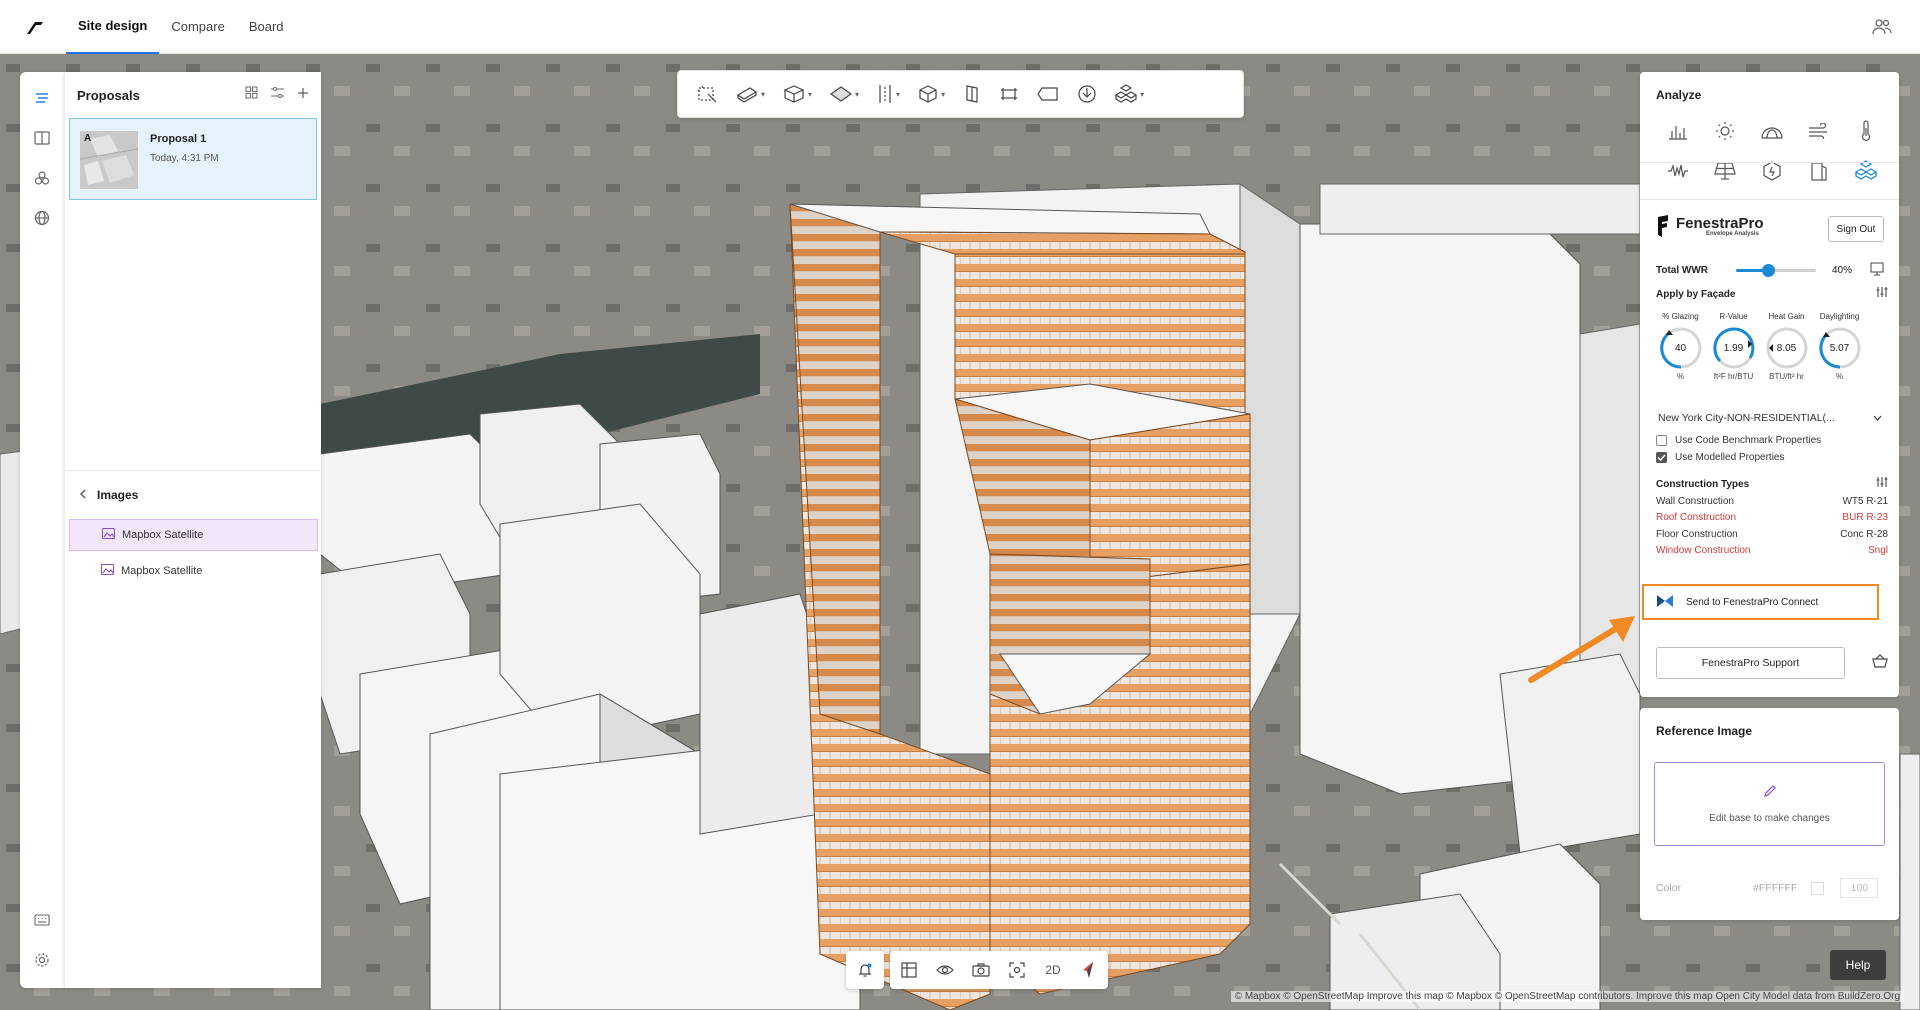 The width and height of the screenshot is (1920, 1010). I want to click on building-tool-icon: ▾, so click(797, 94).